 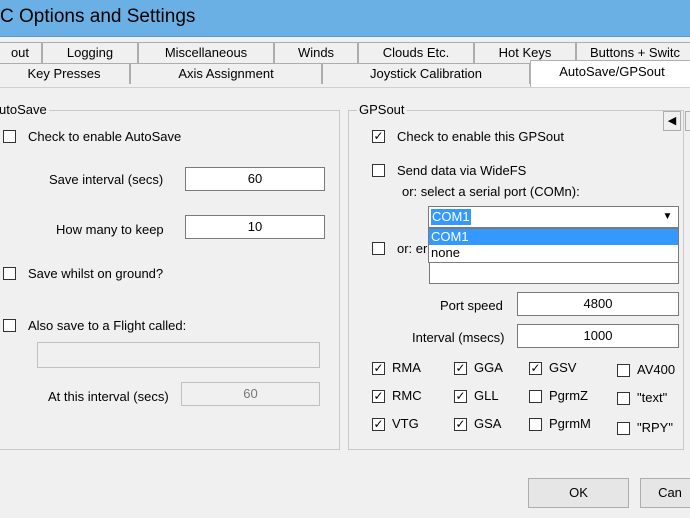 What do you see at coordinates (90, 52) in the screenshot?
I see `tab-logging: Logging` at bounding box center [90, 52].